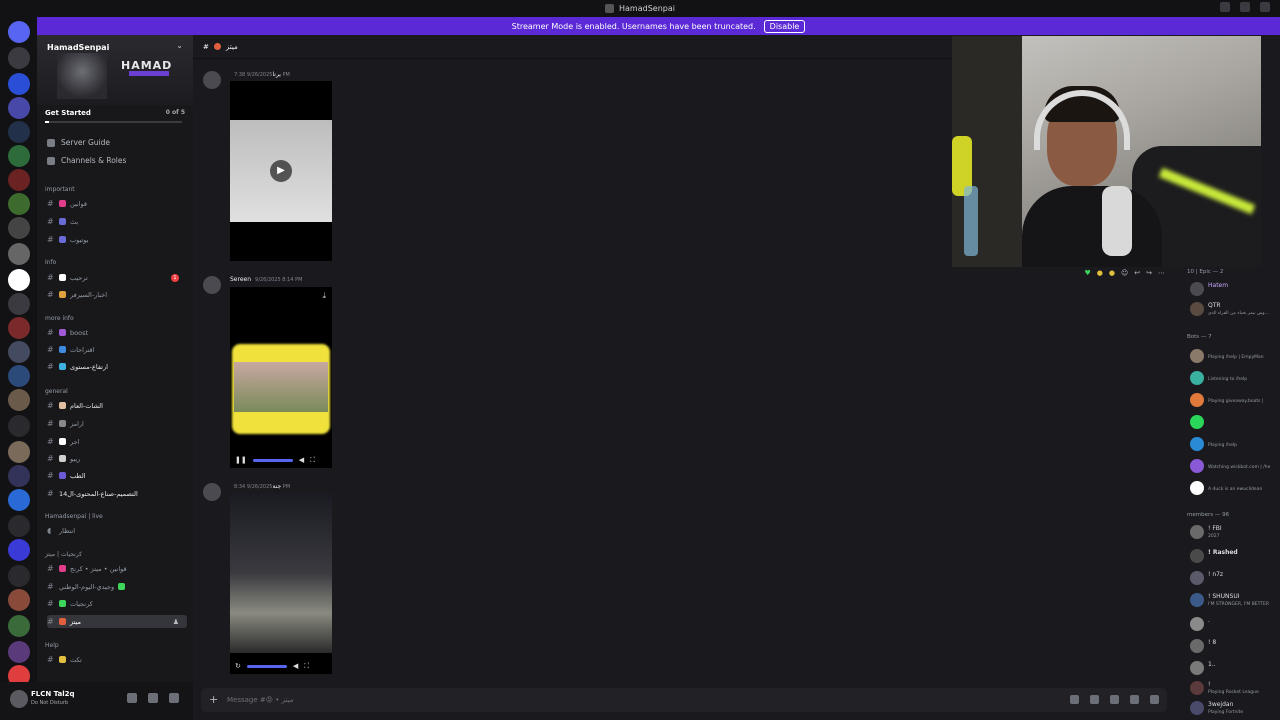  What do you see at coordinates (1154, 699) in the screenshot?
I see `apps-icon` at bounding box center [1154, 699].